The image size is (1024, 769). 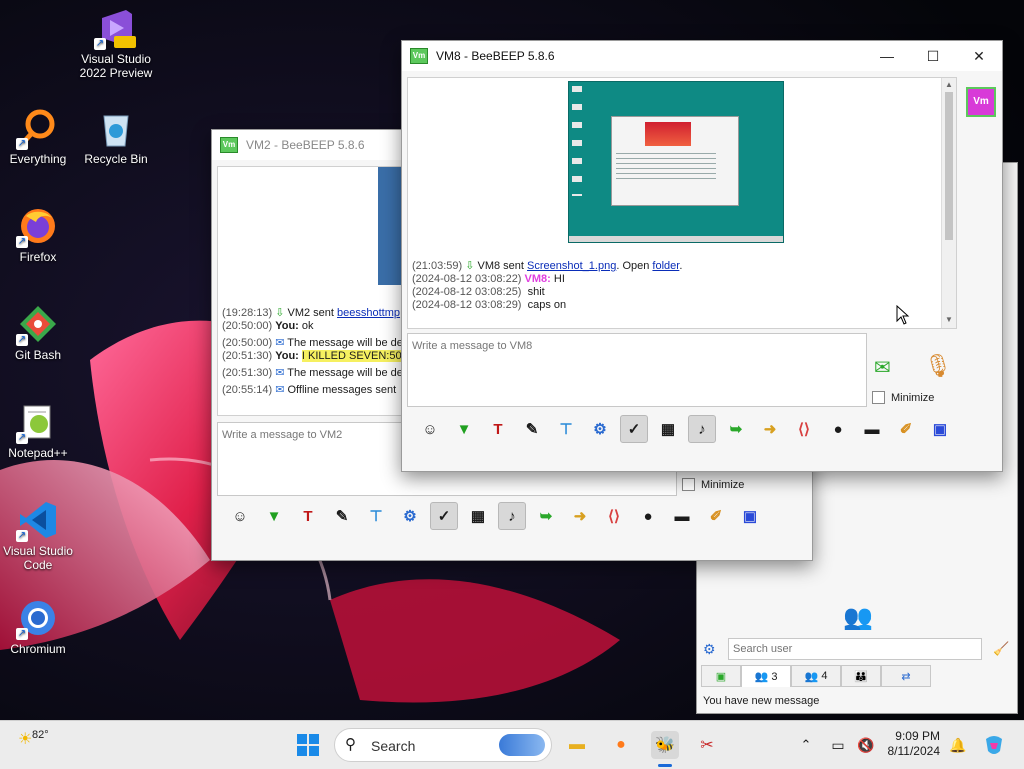 What do you see at coordinates (38, 235) in the screenshot?
I see `desktop-icon-firefox: ↗ Firefox` at bounding box center [38, 235].